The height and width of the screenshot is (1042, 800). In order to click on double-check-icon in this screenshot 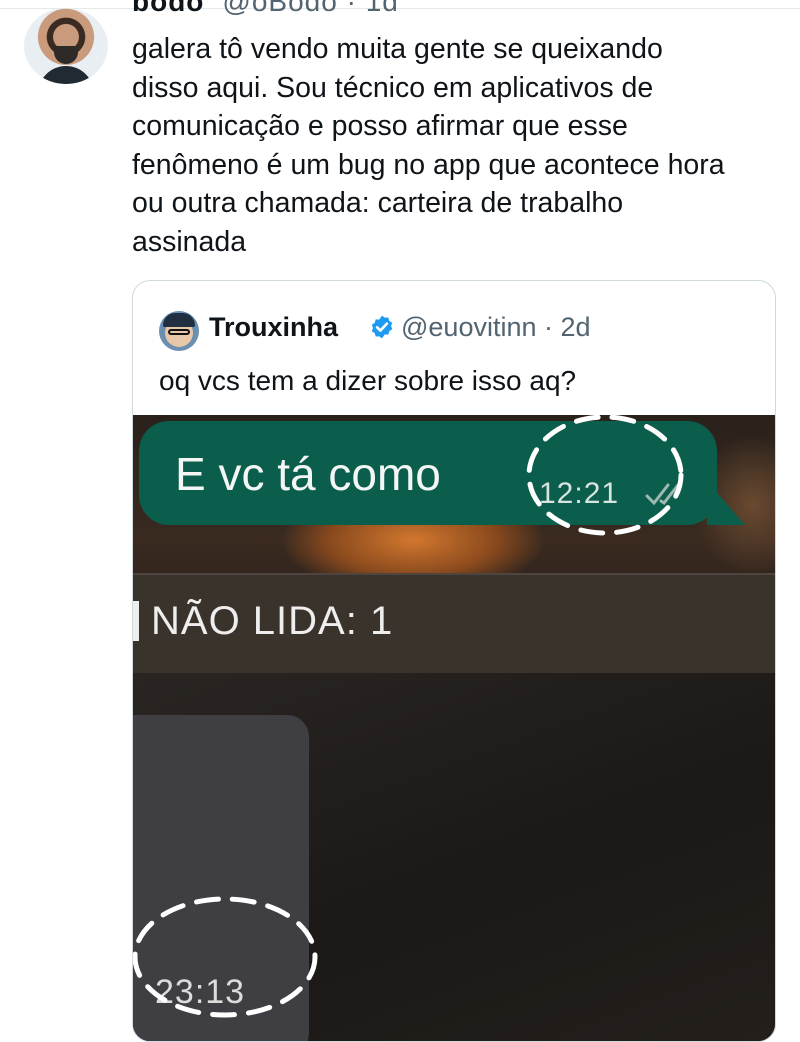, I will do `click(662, 494)`.